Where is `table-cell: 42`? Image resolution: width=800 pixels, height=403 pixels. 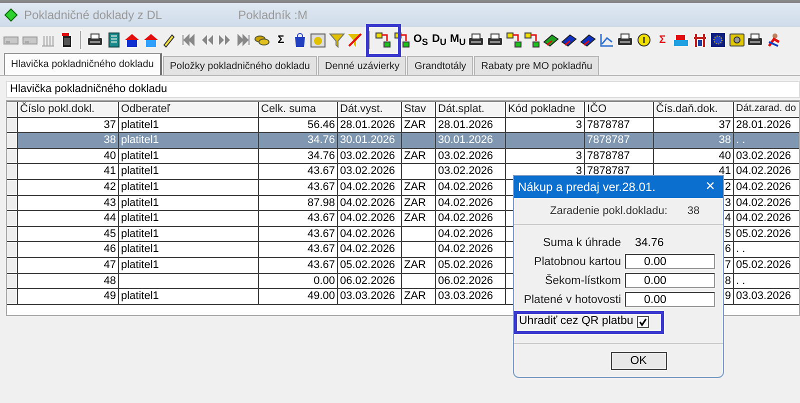 table-cell: 42 is located at coordinates (110, 186).